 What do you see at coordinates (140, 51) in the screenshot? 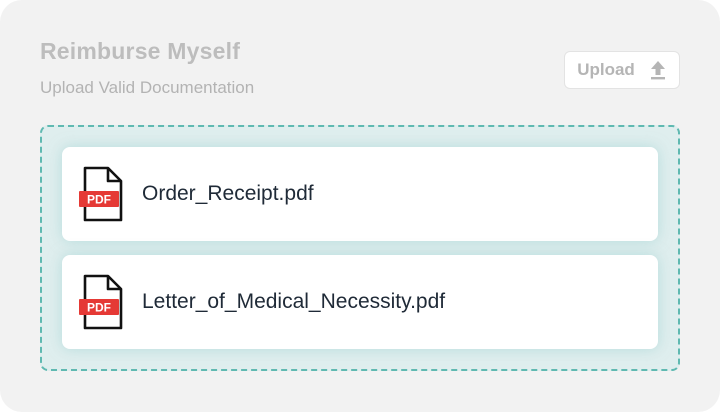
I see `page-title: Reimburse Myself` at bounding box center [140, 51].